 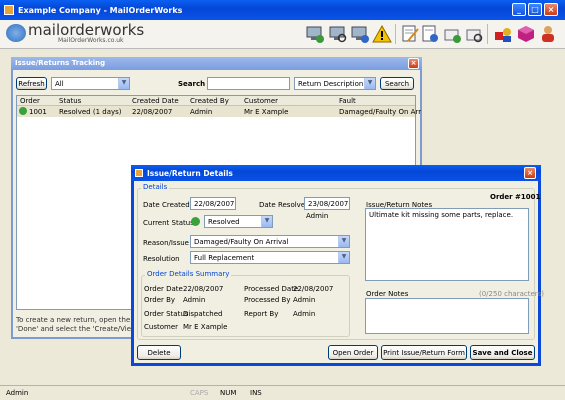 I want to click on report-by-label: Report By, so click(x=261, y=314).